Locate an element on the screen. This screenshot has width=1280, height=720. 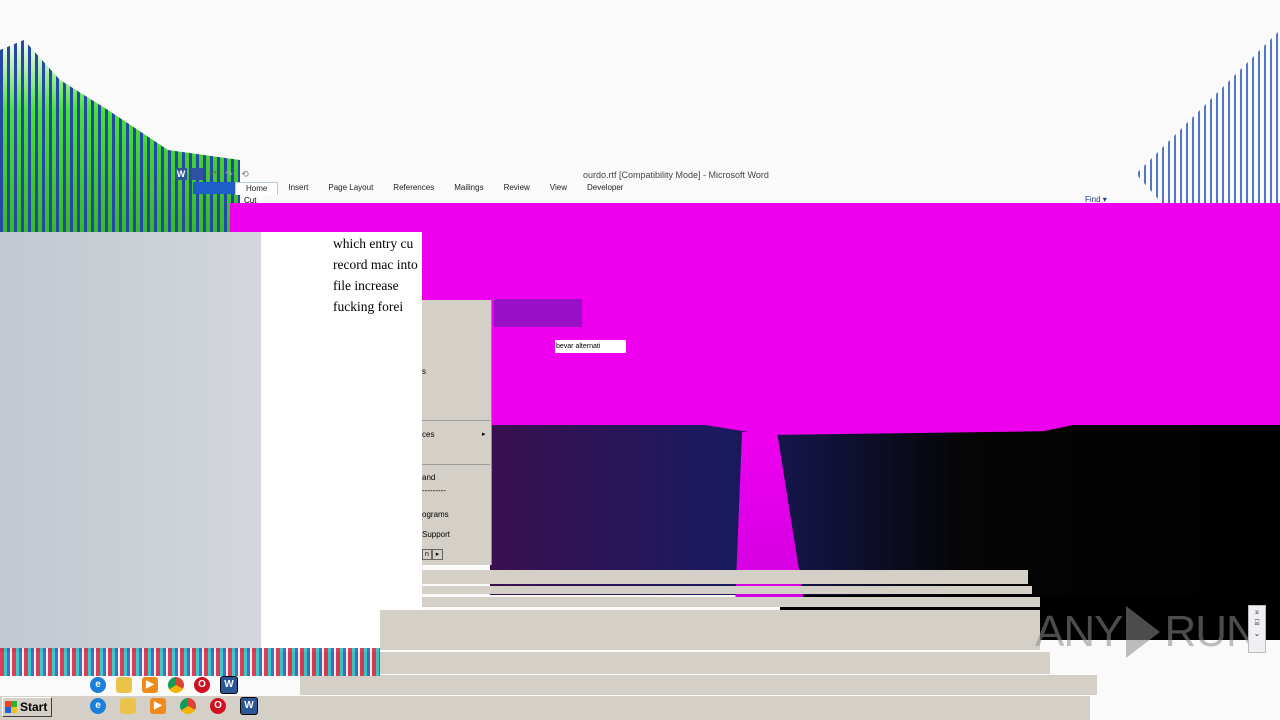
tab-view: View is located at coordinates (558, 188).